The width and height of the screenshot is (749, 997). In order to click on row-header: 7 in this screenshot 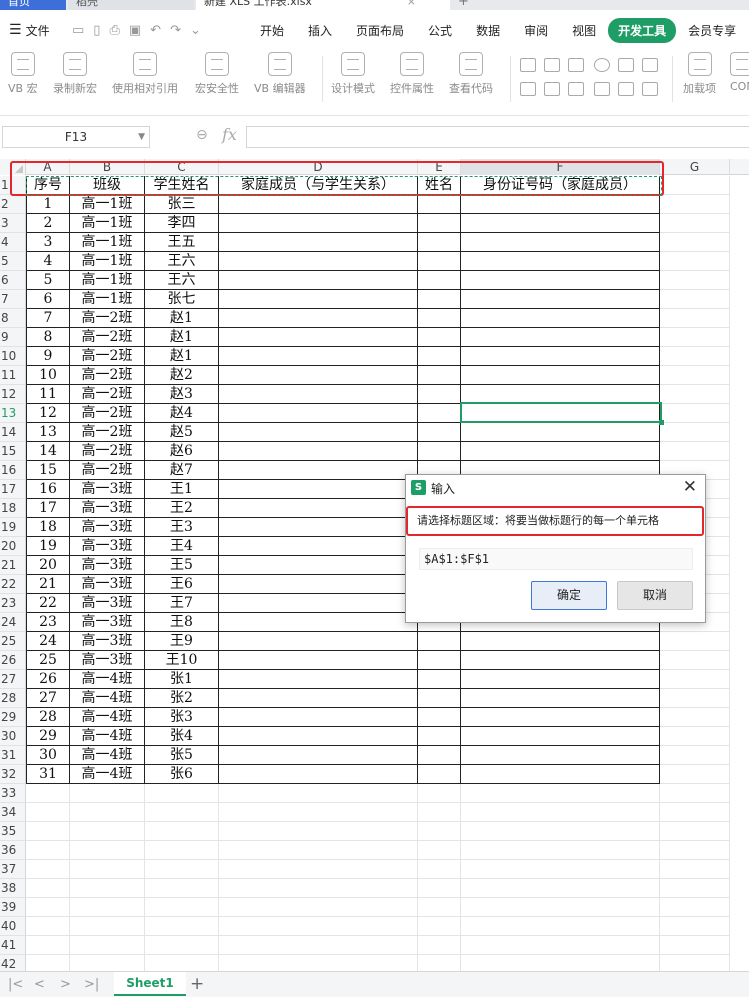, I will do `click(13, 299)`.